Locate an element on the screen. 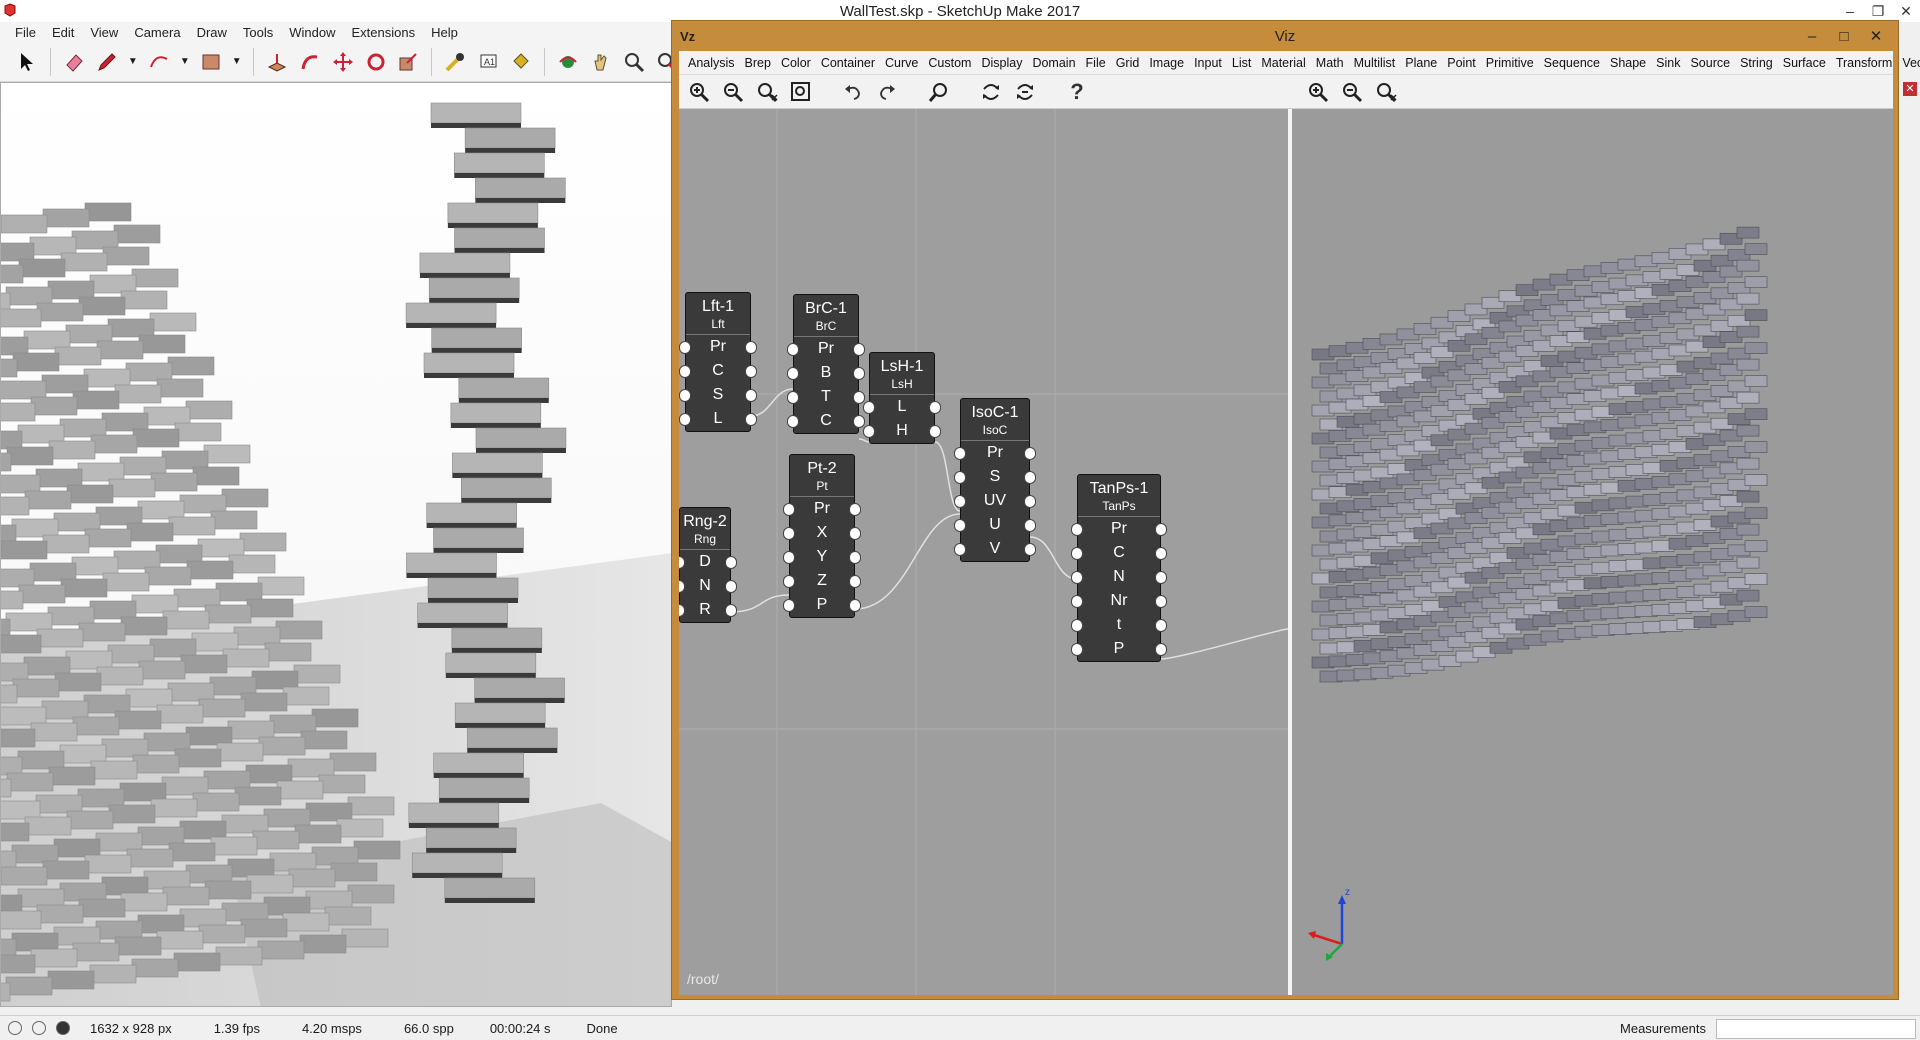 This screenshot has width=1920, height=1040. viz-menu-curve: Curve is located at coordinates (901, 63).